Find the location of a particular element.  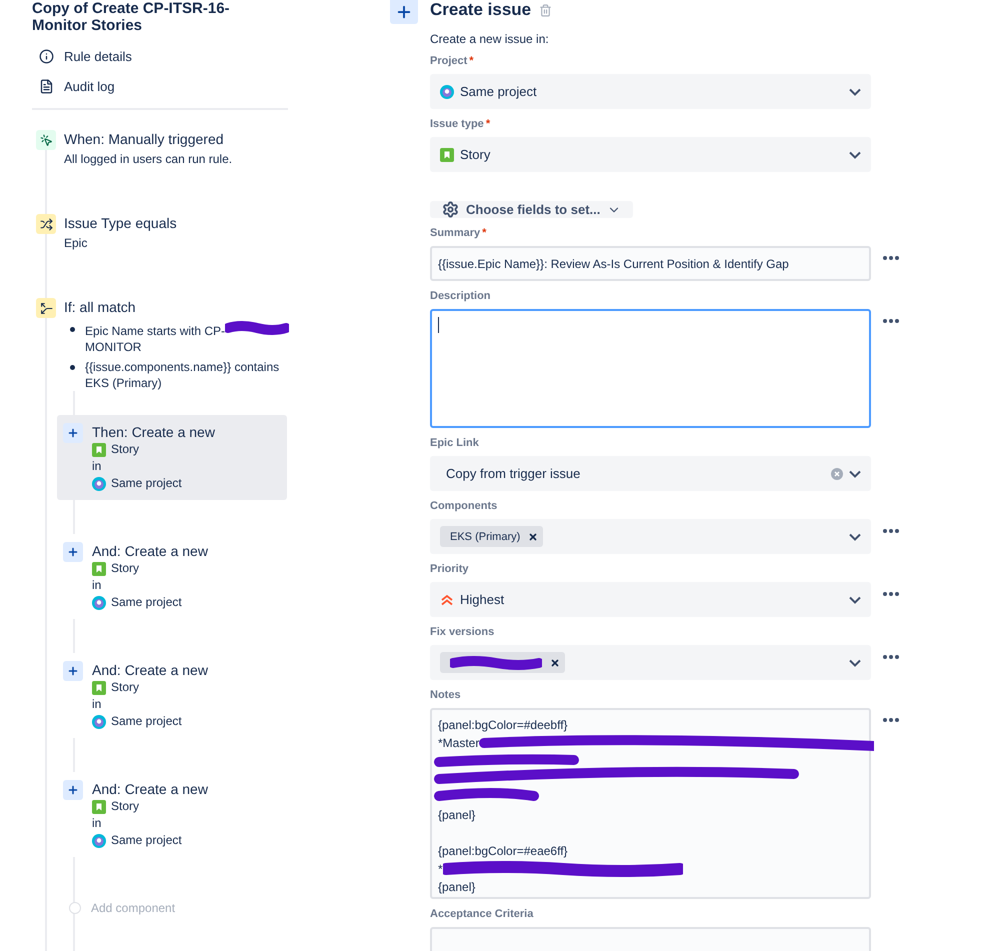

shuffle-icon is located at coordinates (46, 224).